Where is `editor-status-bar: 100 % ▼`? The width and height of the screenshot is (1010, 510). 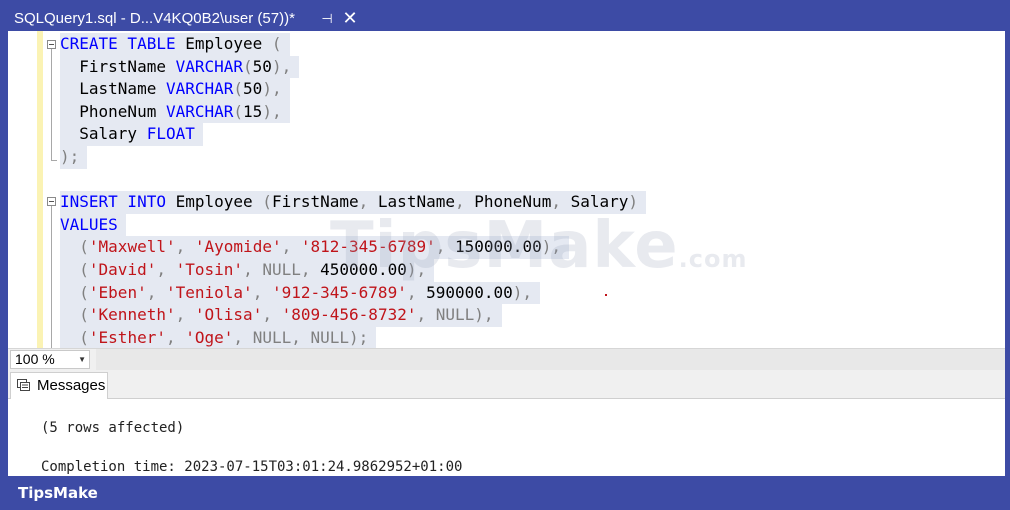
editor-status-bar: 100 % ▼ is located at coordinates (506, 359).